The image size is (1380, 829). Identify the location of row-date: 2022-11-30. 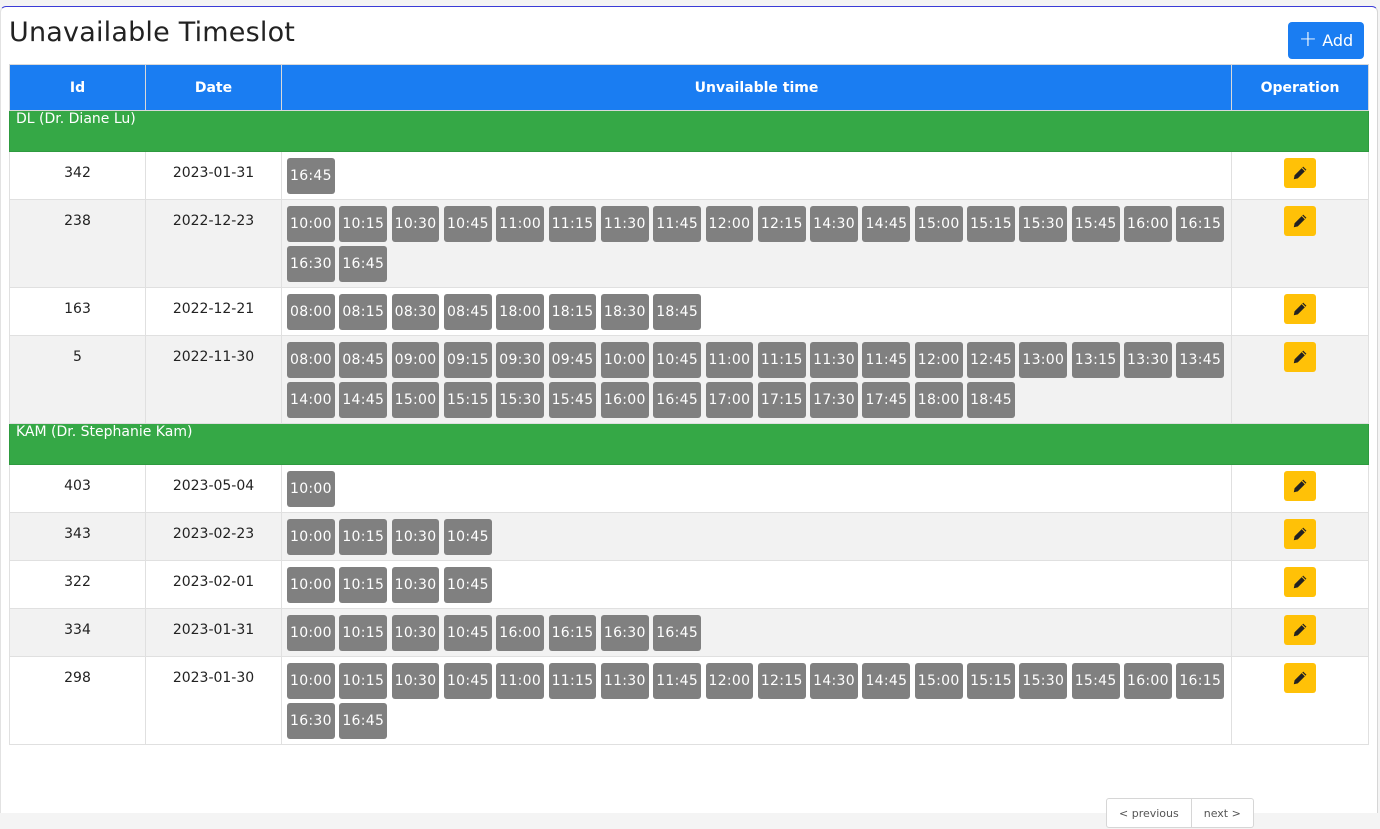
(213, 379).